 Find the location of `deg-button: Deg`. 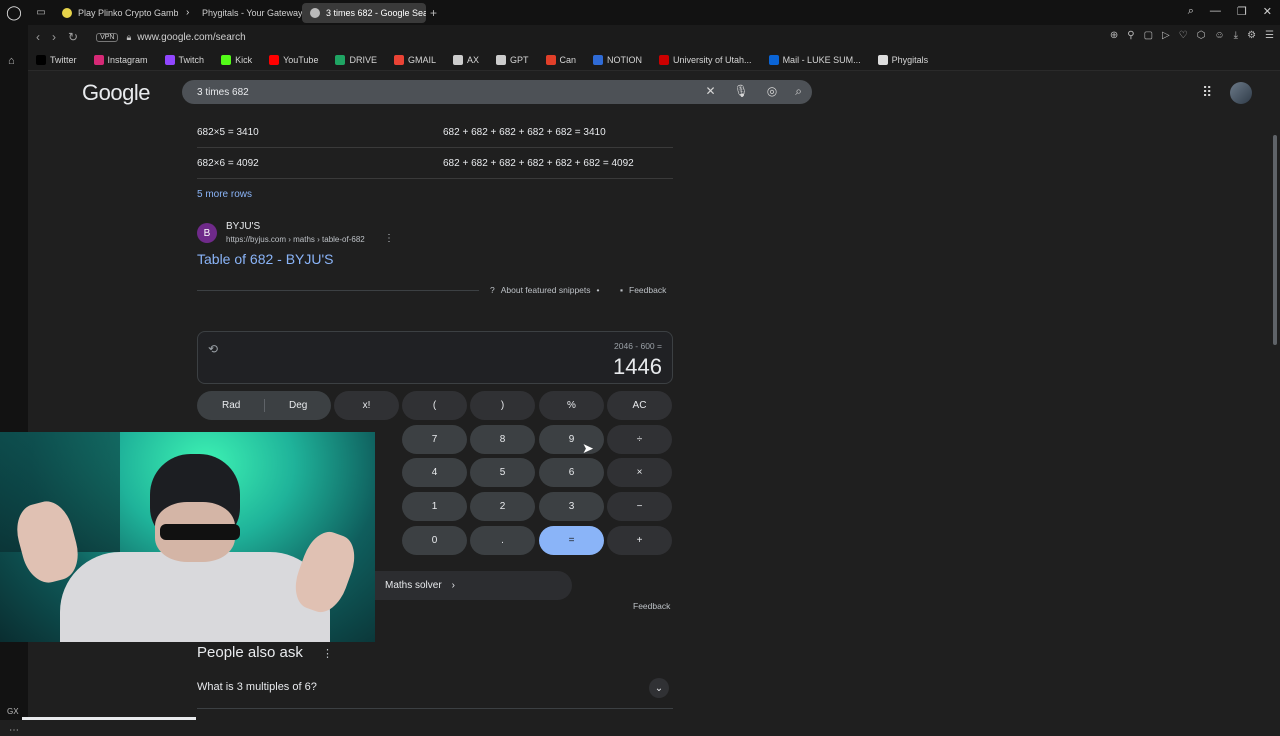

deg-button: Deg is located at coordinates (298, 405).